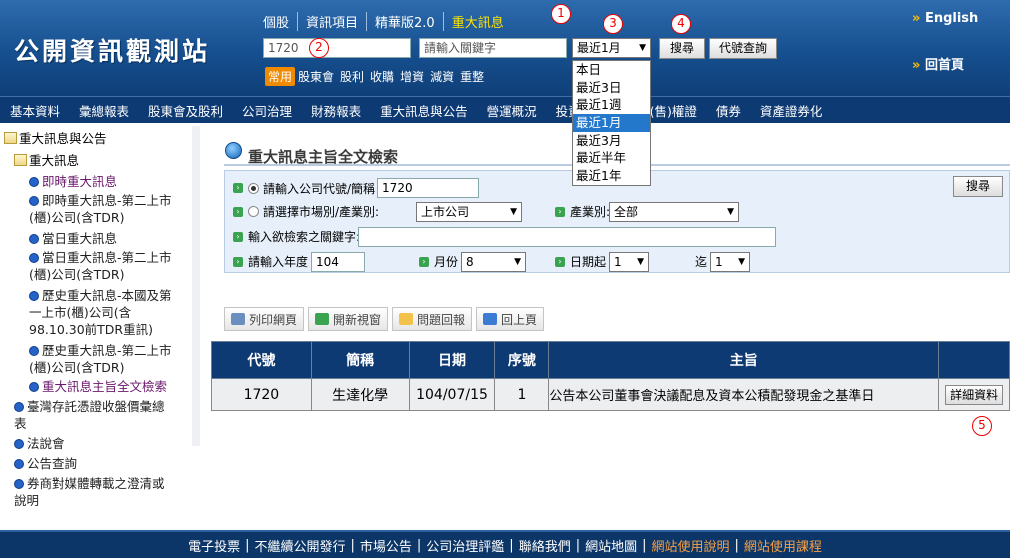 This screenshot has width=1010, height=558. Describe the element at coordinates (214, 545) in the screenshot. I see `footer-link-evote: 電子投票` at that location.